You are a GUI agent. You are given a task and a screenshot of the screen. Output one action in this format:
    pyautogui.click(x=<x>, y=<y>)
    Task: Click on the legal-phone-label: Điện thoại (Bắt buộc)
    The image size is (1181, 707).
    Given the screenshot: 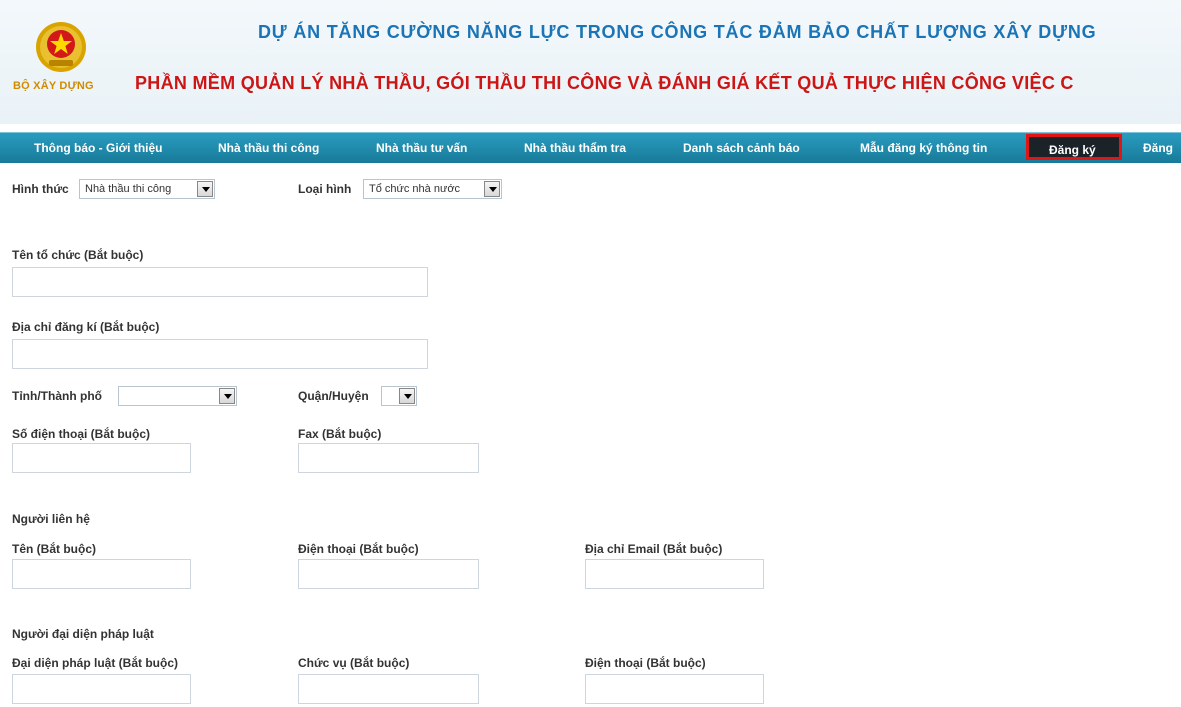 What is the action you would take?
    pyautogui.click(x=645, y=663)
    